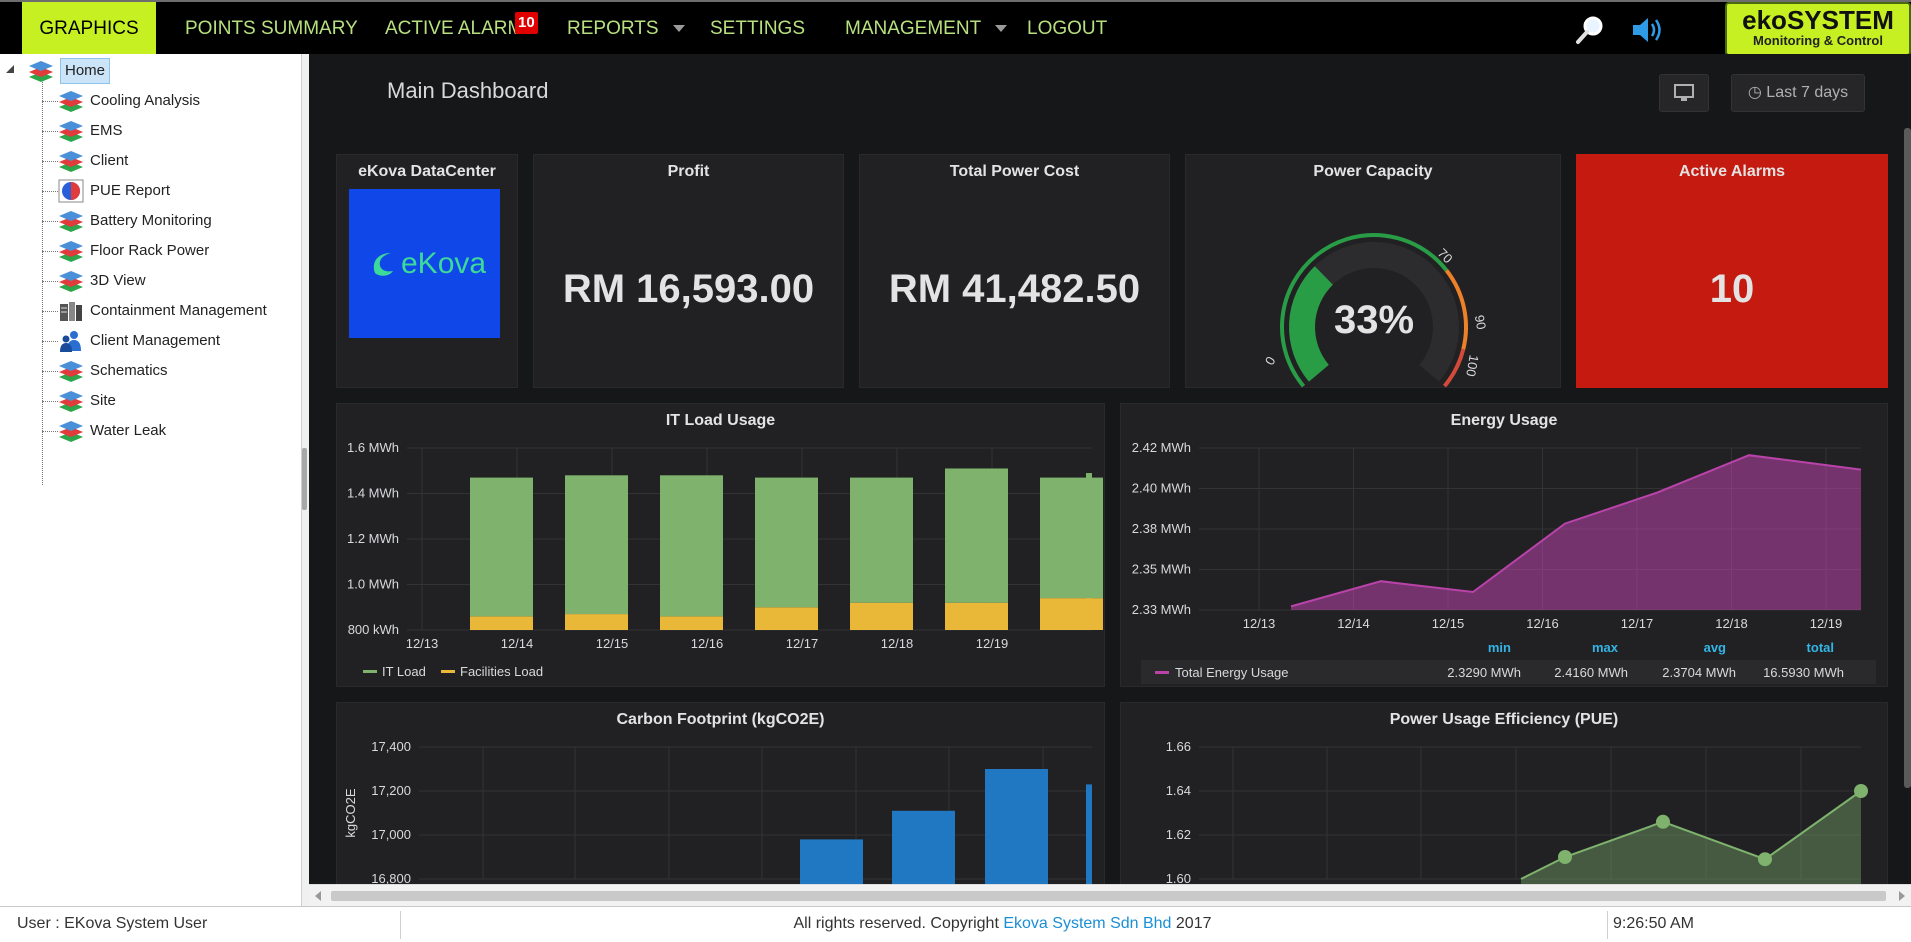 The height and width of the screenshot is (942, 1911). What do you see at coordinates (1605, 647) in the screenshot?
I see `legend-header: max` at bounding box center [1605, 647].